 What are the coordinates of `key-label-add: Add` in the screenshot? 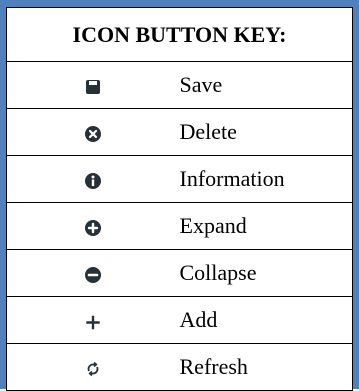 It's located at (266, 320).